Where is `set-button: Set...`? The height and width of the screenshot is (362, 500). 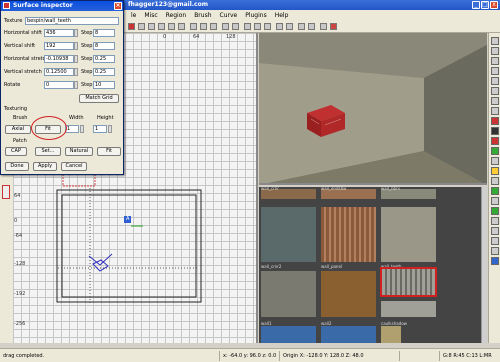 set-button: Set... is located at coordinates (48, 151).